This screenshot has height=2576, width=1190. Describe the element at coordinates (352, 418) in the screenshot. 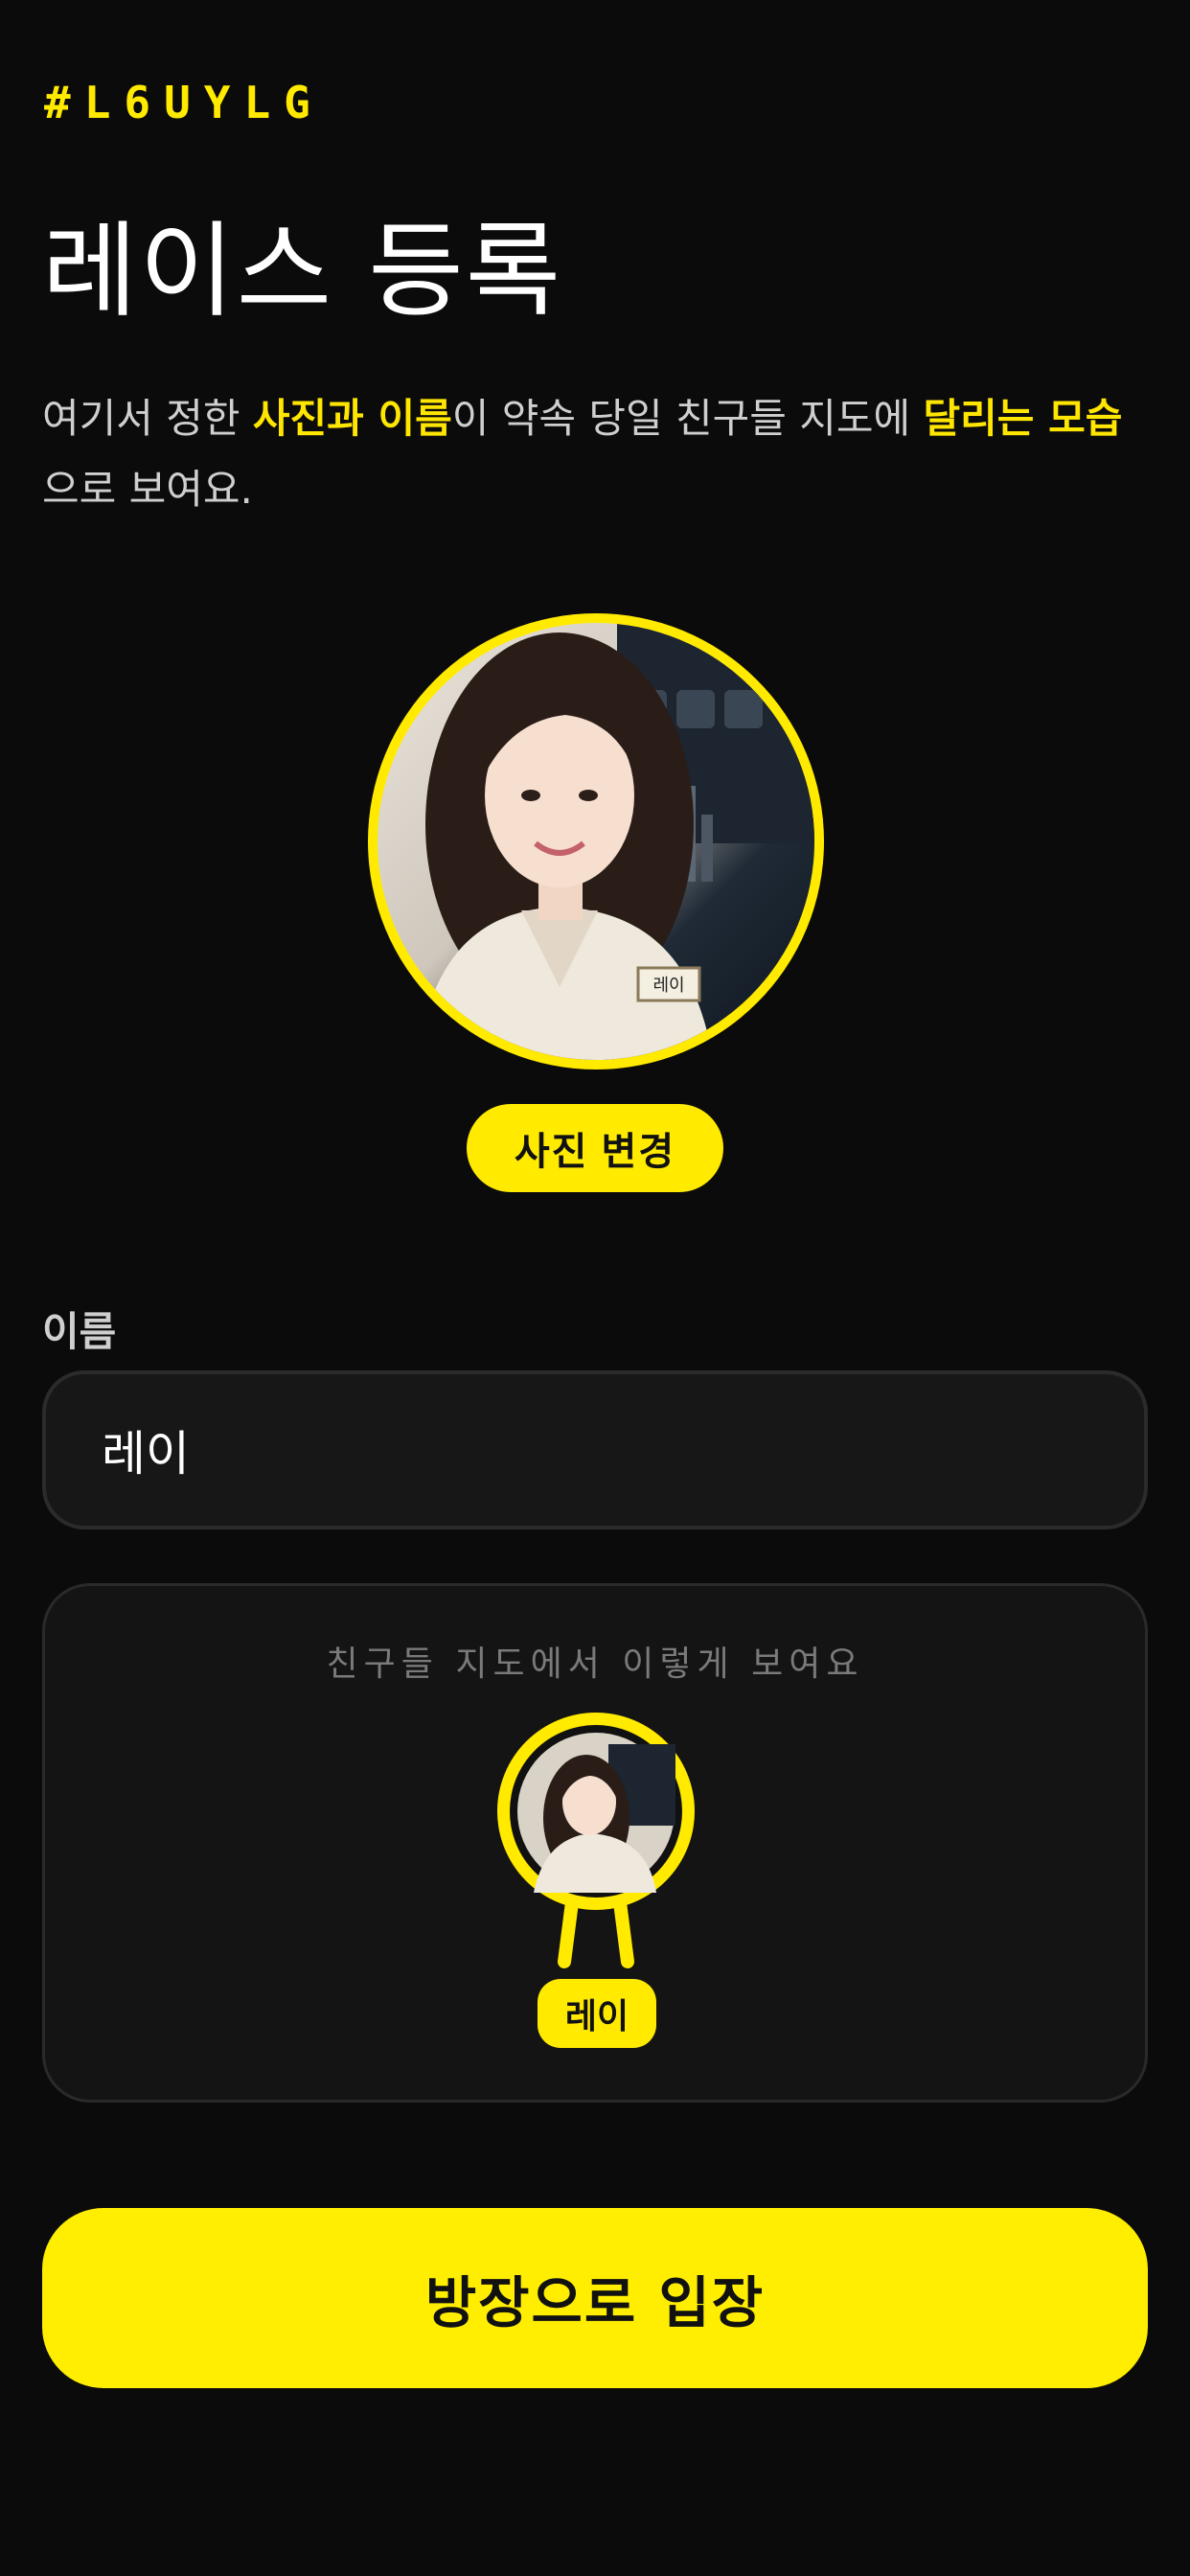

I see `description-highlight-photo-name: 사진과 이름` at that location.